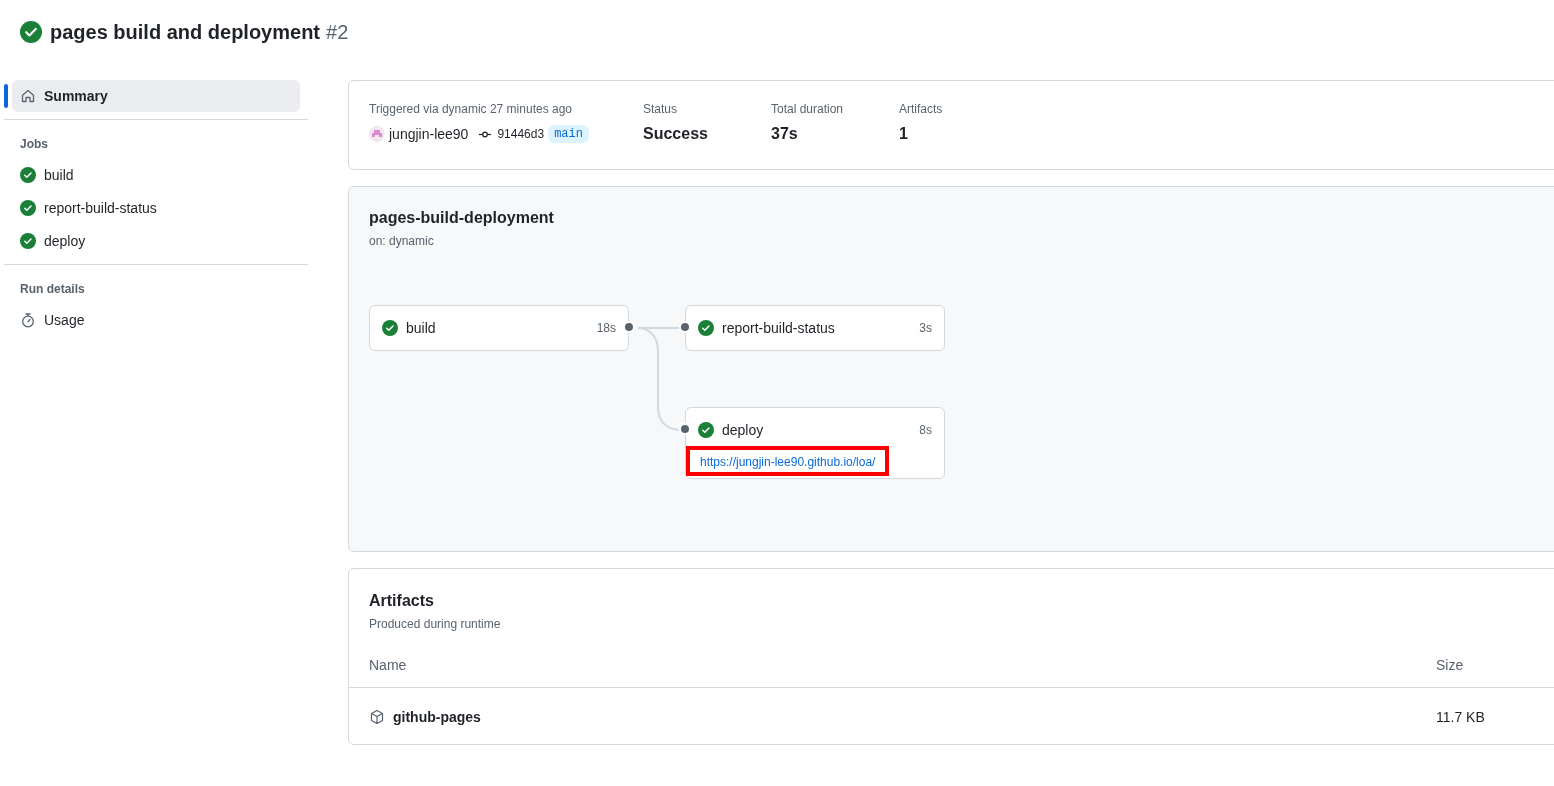 This screenshot has height=786, width=1554. I want to click on column-header: Size, so click(1450, 665).